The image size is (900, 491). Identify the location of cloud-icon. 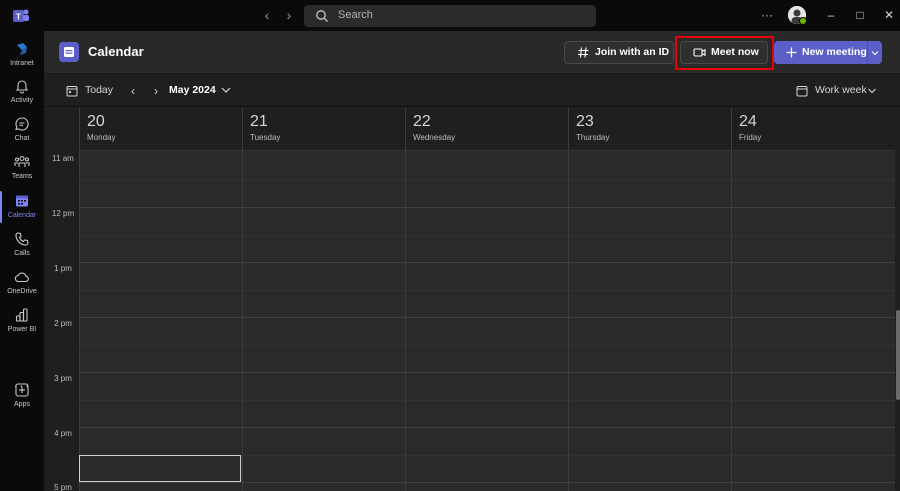
(21, 277).